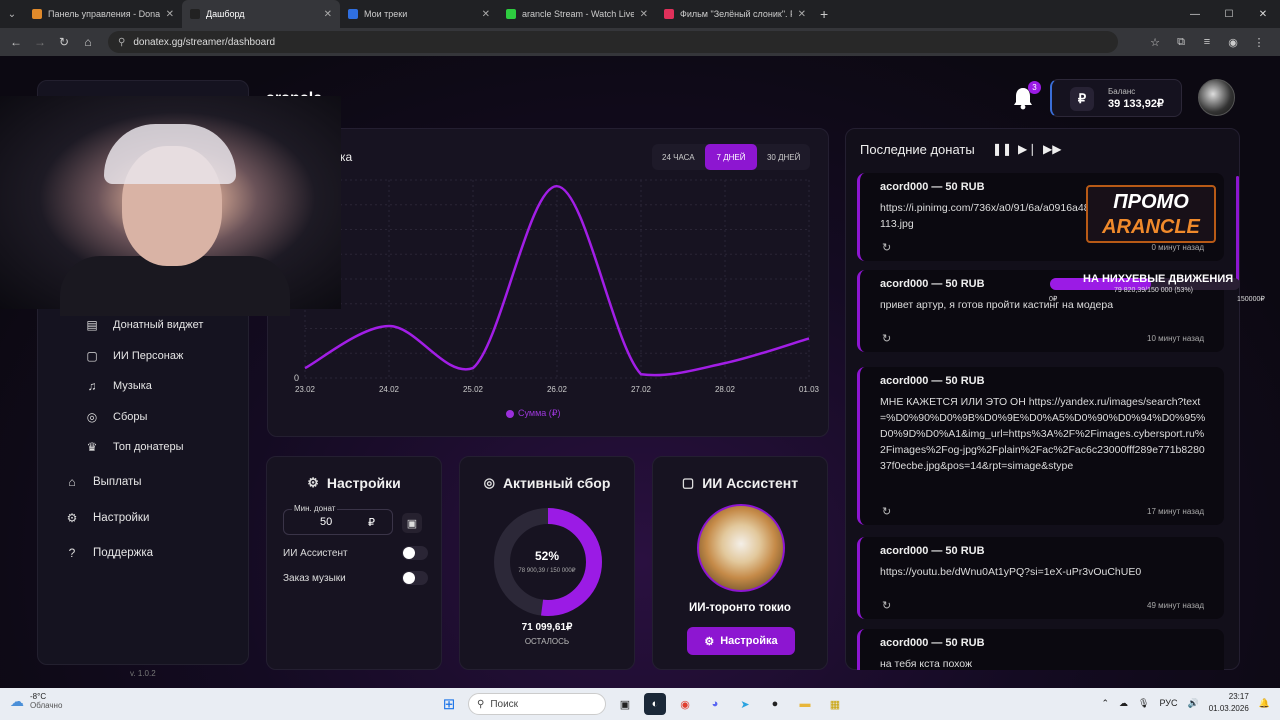 The image size is (1280, 720). Describe the element at coordinates (775, 704) in the screenshot. I see `obs-icon: ●` at that location.